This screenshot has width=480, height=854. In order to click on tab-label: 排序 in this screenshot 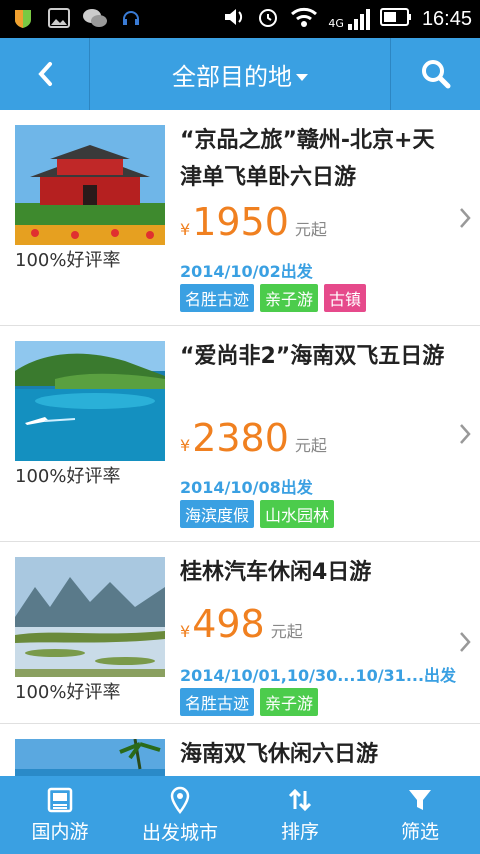, I will do `click(299, 831)`.